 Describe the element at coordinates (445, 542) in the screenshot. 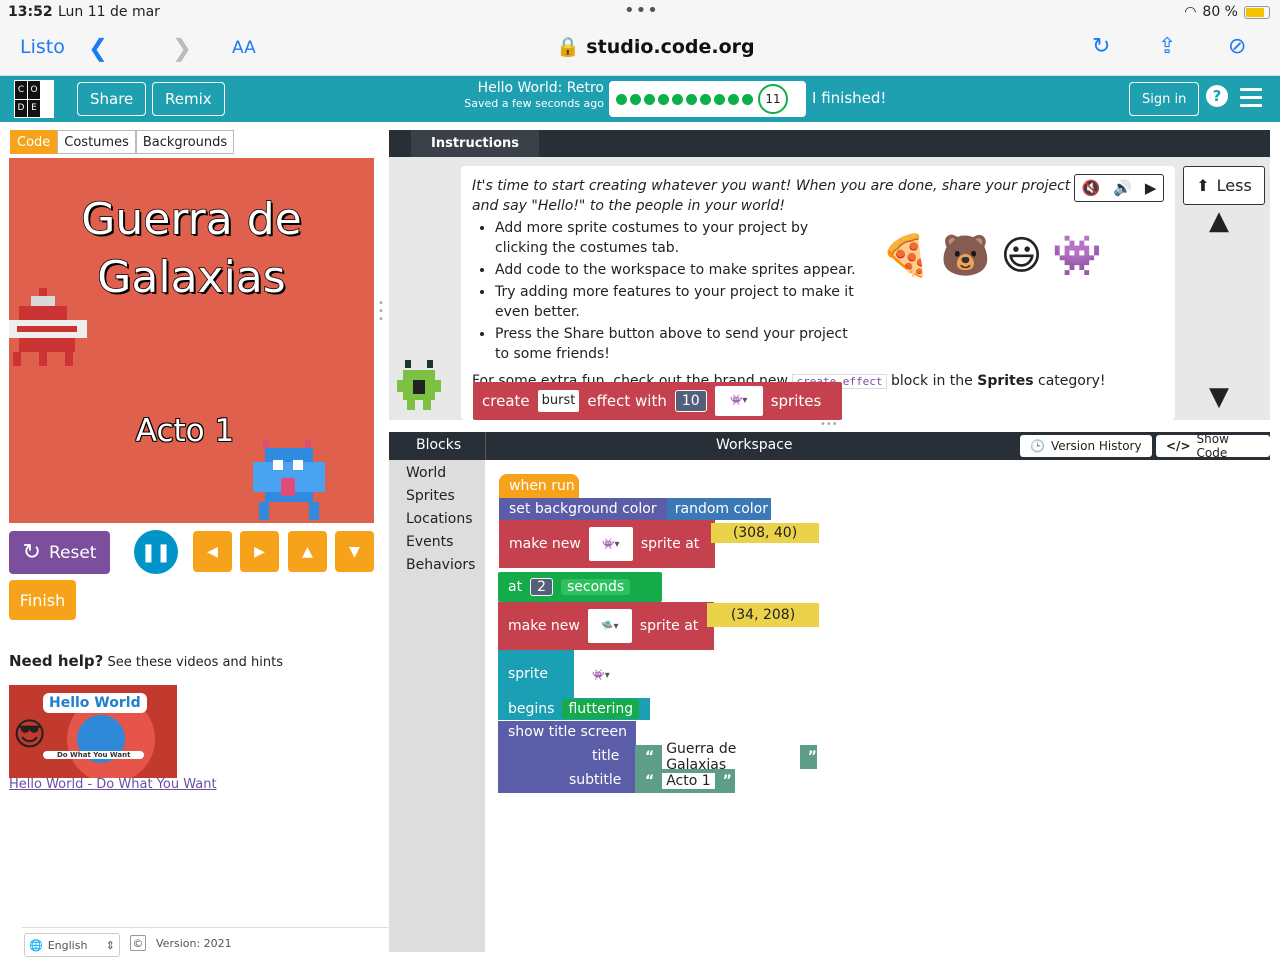

I see `category-events: Events` at that location.